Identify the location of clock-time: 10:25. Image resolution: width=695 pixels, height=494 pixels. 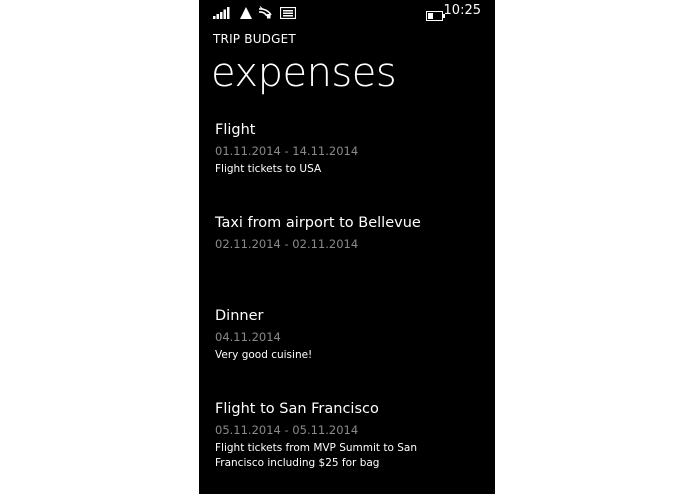
(462, 10).